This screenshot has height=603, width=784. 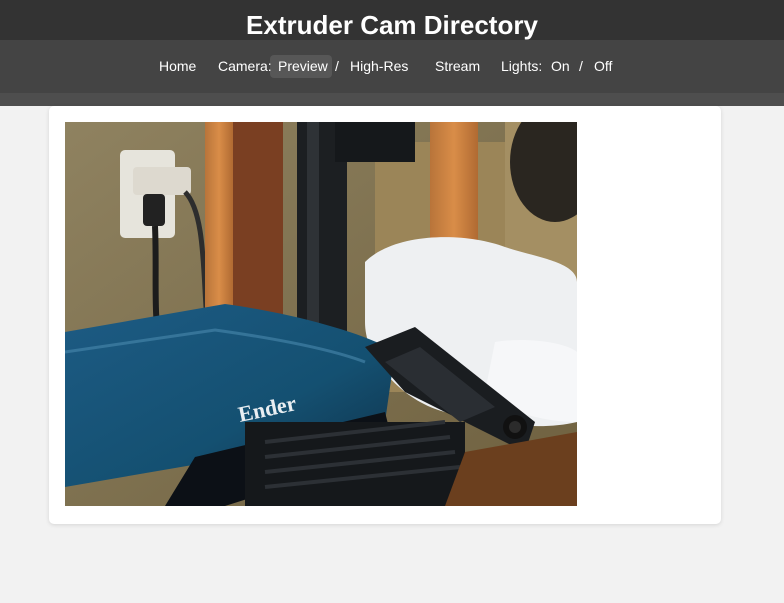 I want to click on stream-link: Stream, so click(x=457, y=66).